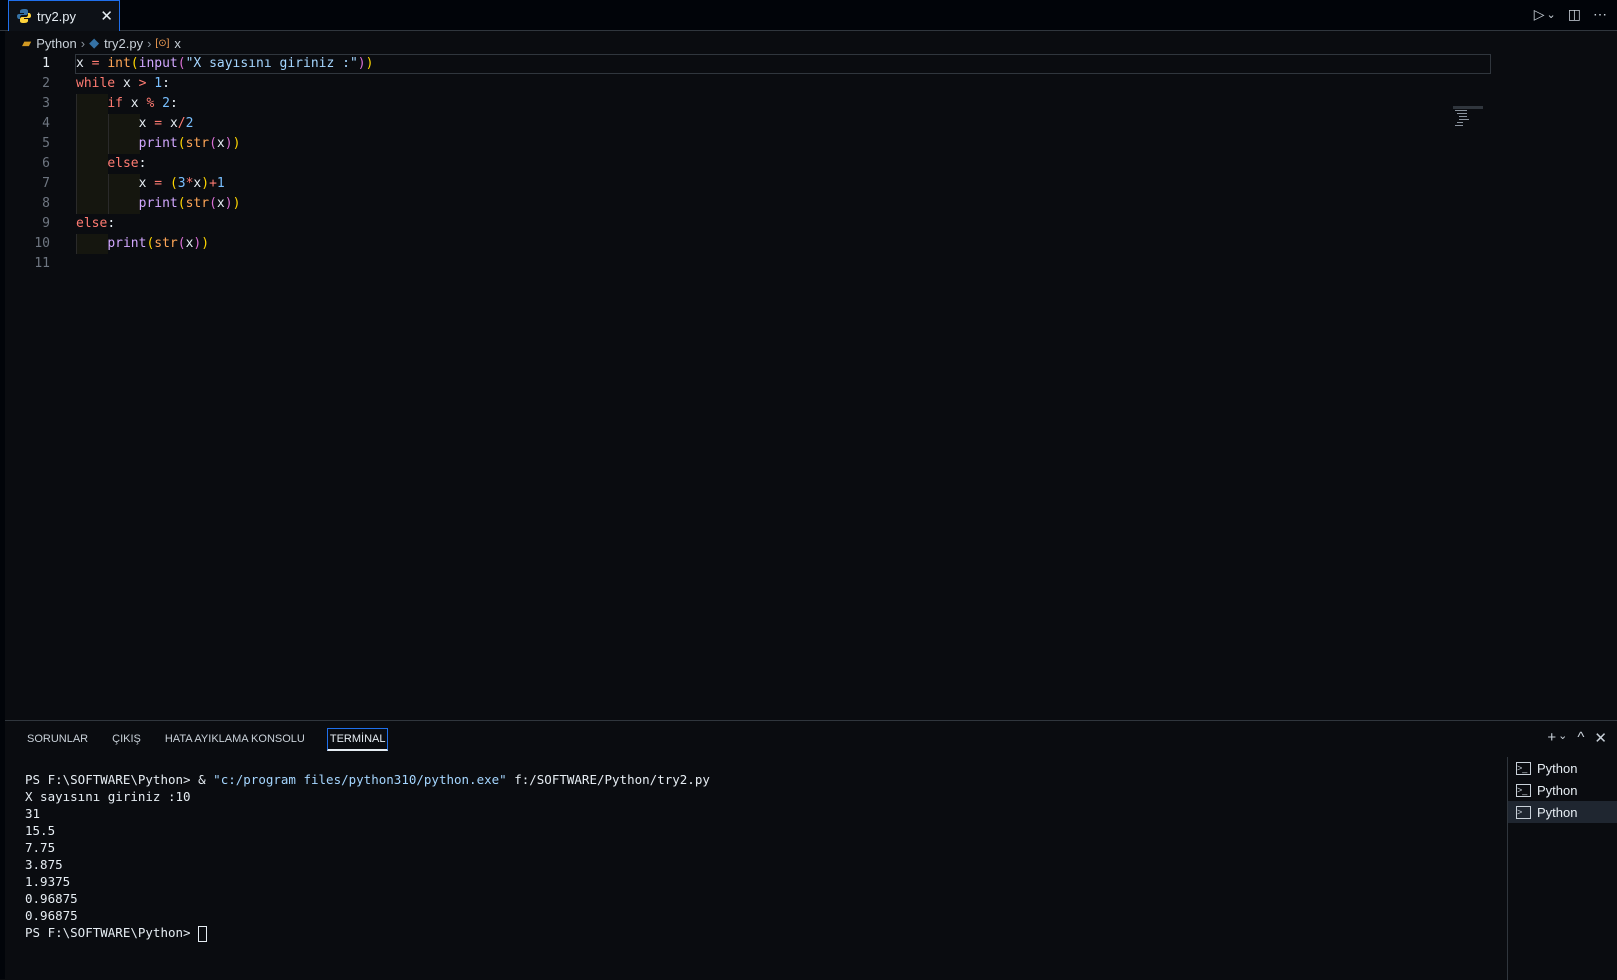 The width and height of the screenshot is (1617, 980). Describe the element at coordinates (1600, 14) in the screenshot. I see `more-actions-icon: ⋯` at that location.